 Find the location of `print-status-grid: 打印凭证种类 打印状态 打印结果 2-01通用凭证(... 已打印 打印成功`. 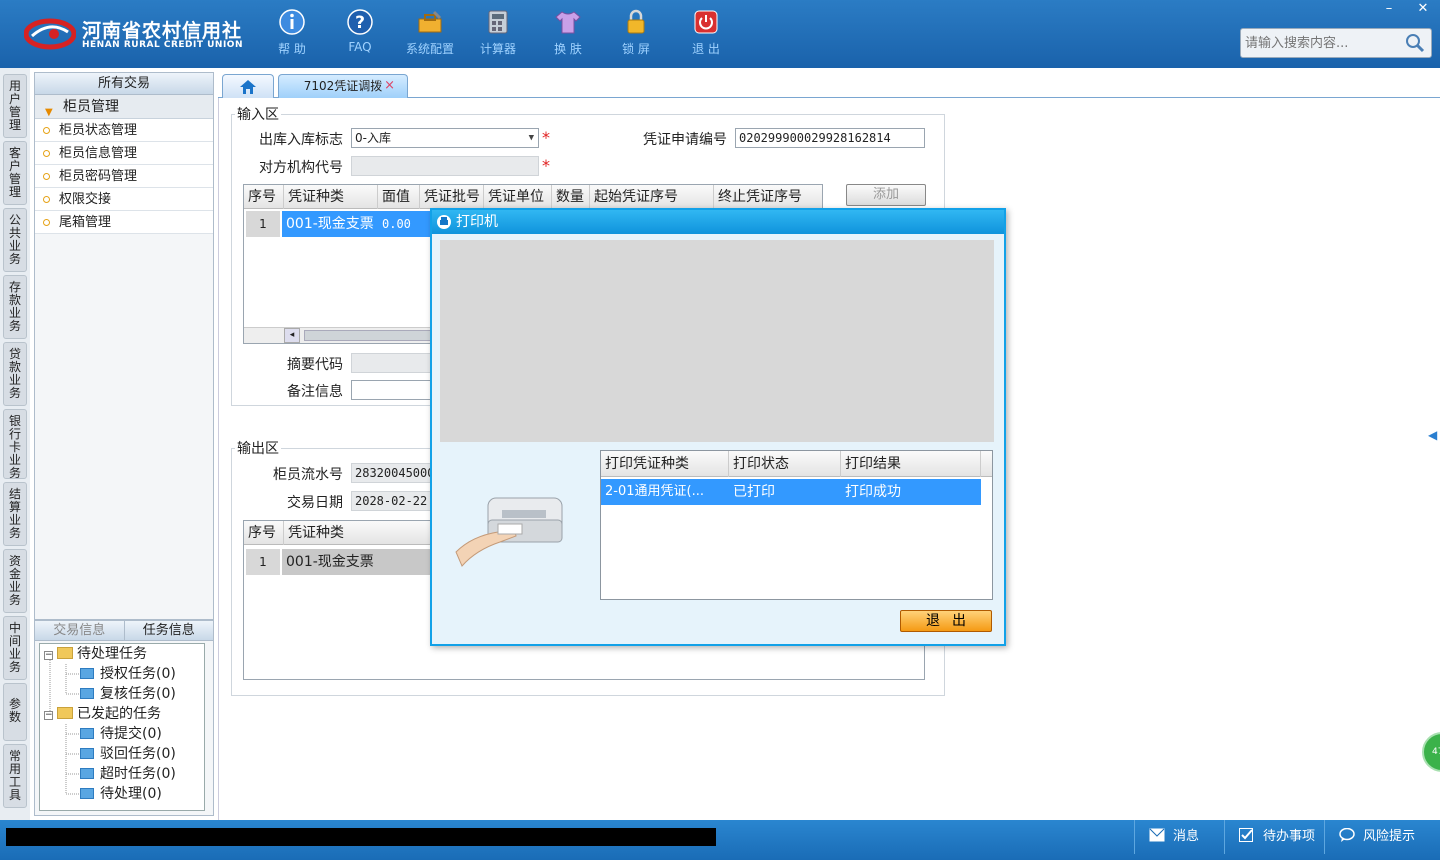

print-status-grid: 打印凭证种类 打印状态 打印结果 2-01通用凭证(... 已打印 打印成功 is located at coordinates (796, 525).